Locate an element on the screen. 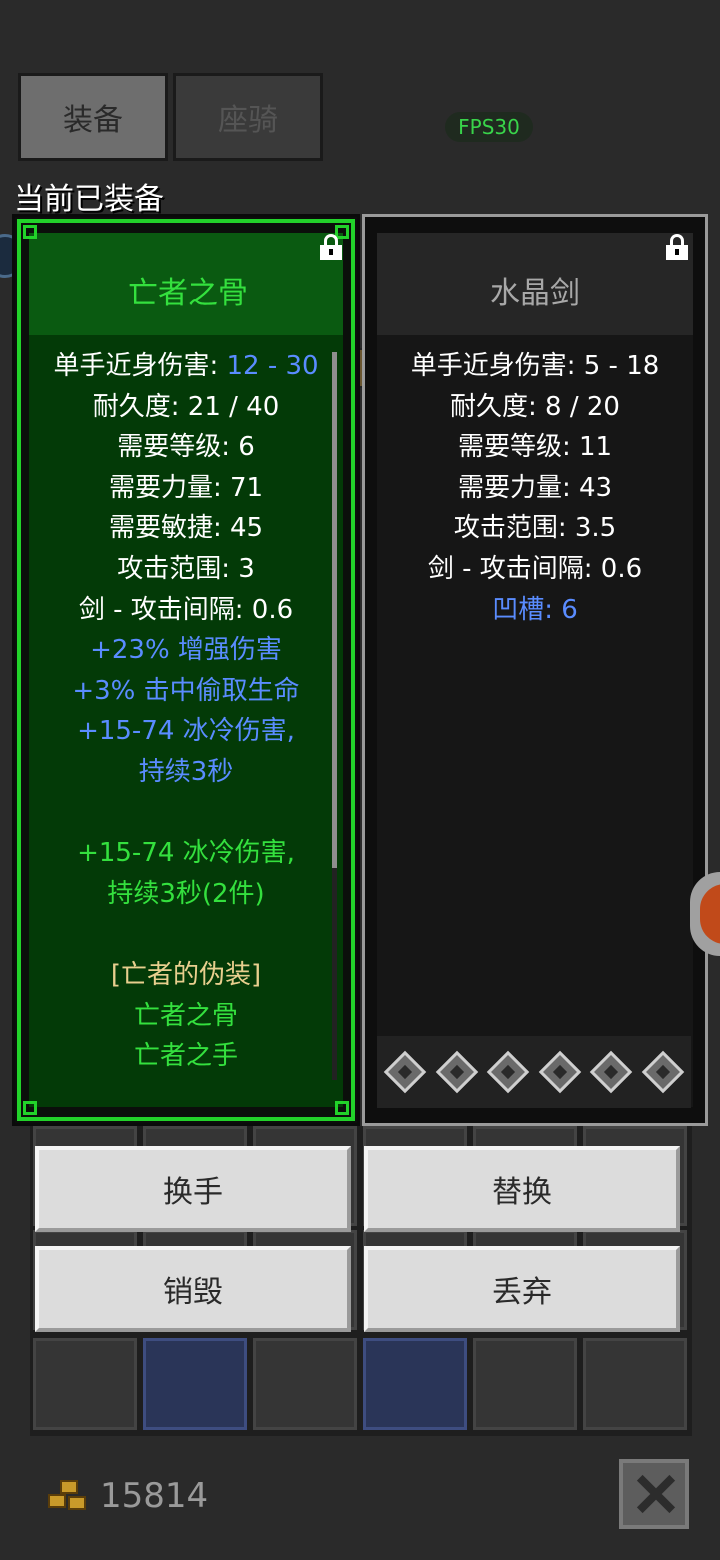 The width and height of the screenshot is (720, 1560). stat-line: 亡者之手 is located at coordinates (186, 1056).